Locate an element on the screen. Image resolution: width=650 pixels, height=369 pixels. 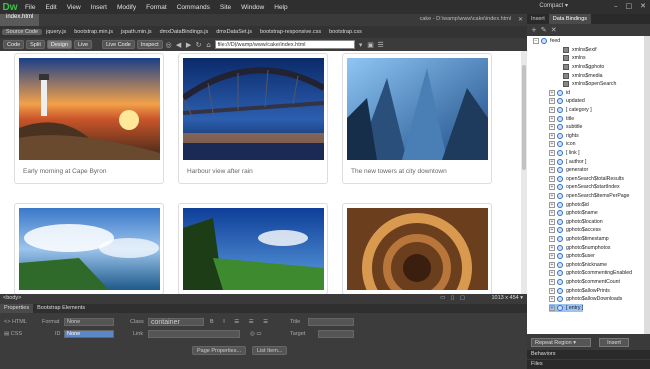
menu-view: View is located at coordinates (74, 7).